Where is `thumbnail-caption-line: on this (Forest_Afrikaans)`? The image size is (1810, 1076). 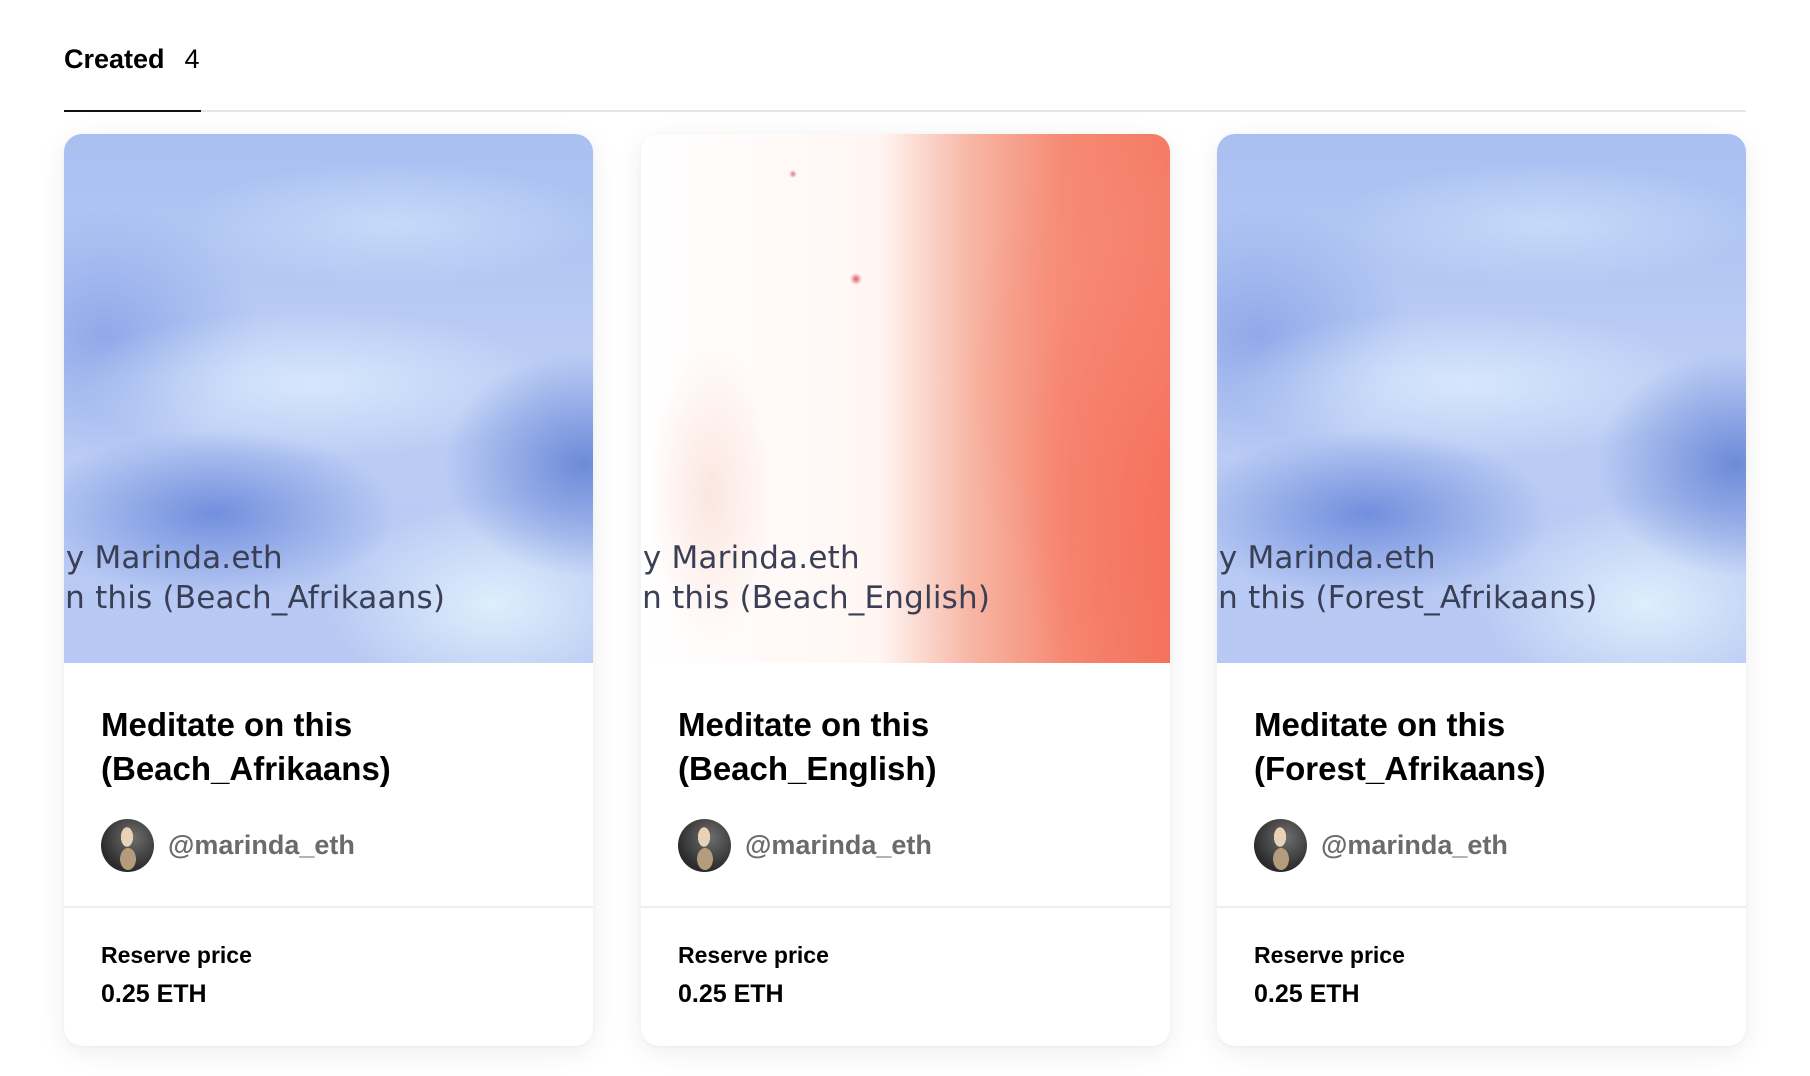 thumbnail-caption-line: on this (Forest_Afrikaans) is located at coordinates (1407, 598).